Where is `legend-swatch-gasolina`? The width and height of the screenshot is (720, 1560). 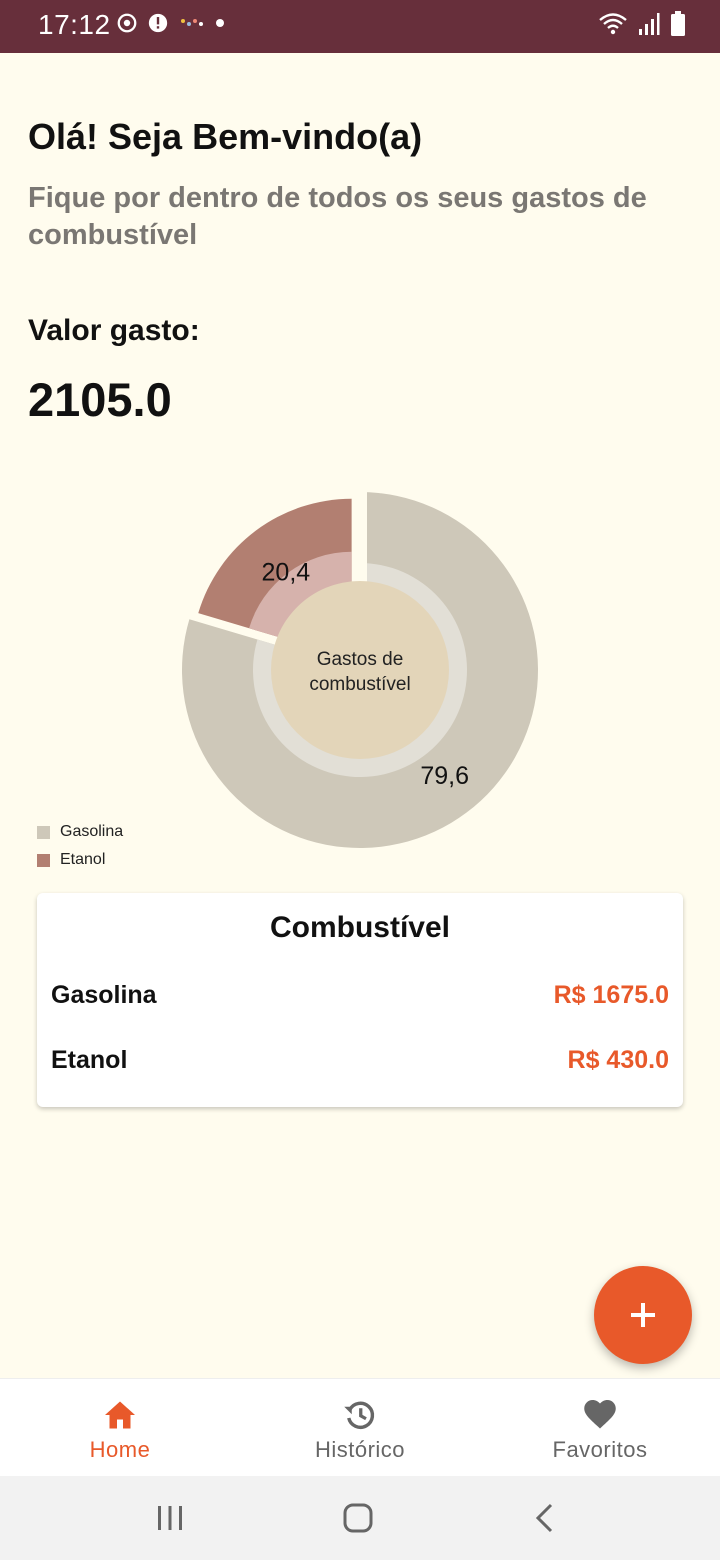
legend-swatch-gasolina is located at coordinates (43, 832).